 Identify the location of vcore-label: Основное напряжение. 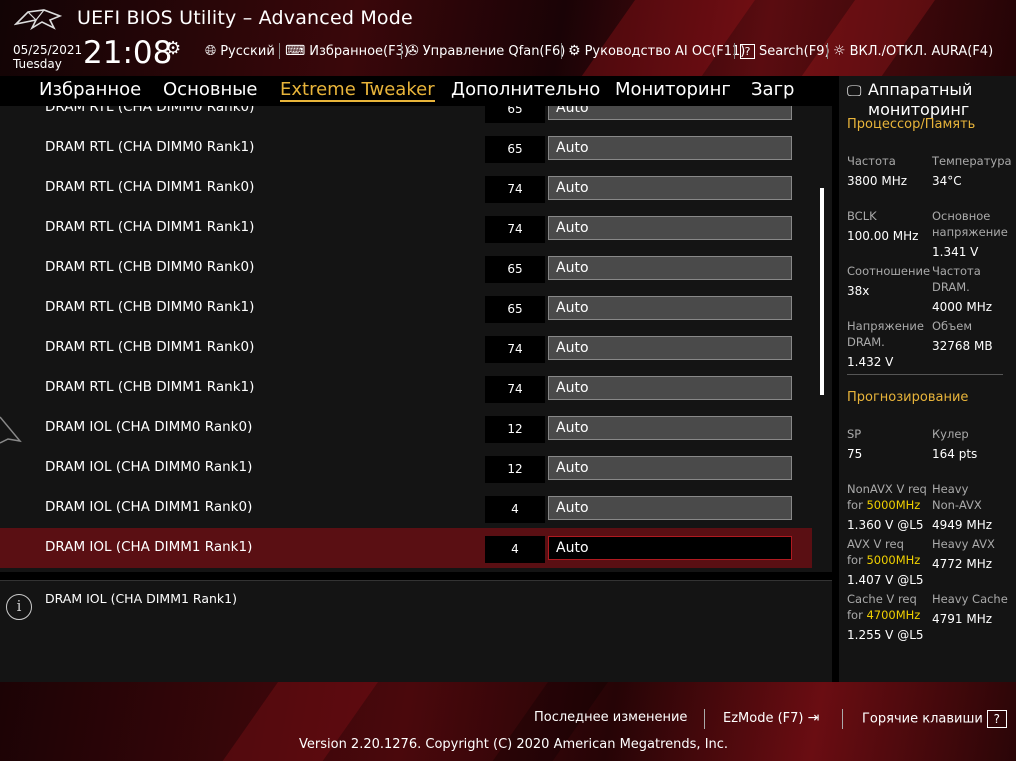
(970, 224).